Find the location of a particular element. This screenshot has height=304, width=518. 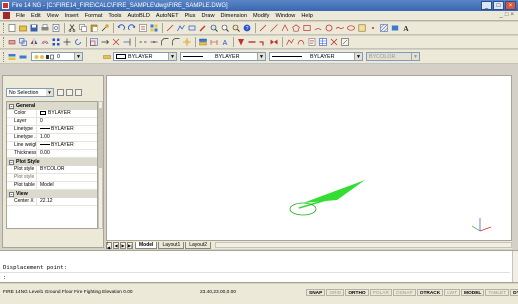

menu-tools: Tools is located at coordinates (114, 16).